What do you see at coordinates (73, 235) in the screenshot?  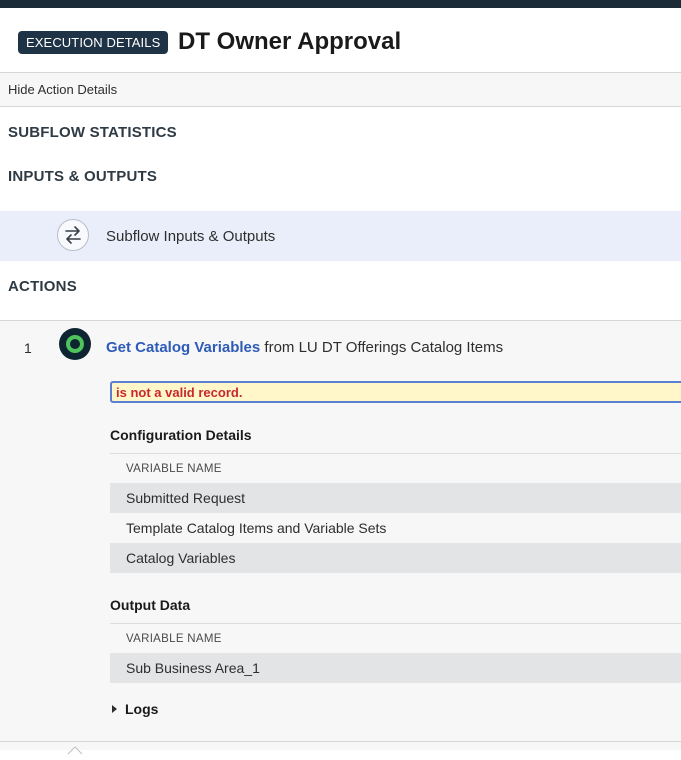 I see `swap-arrows-icon` at bounding box center [73, 235].